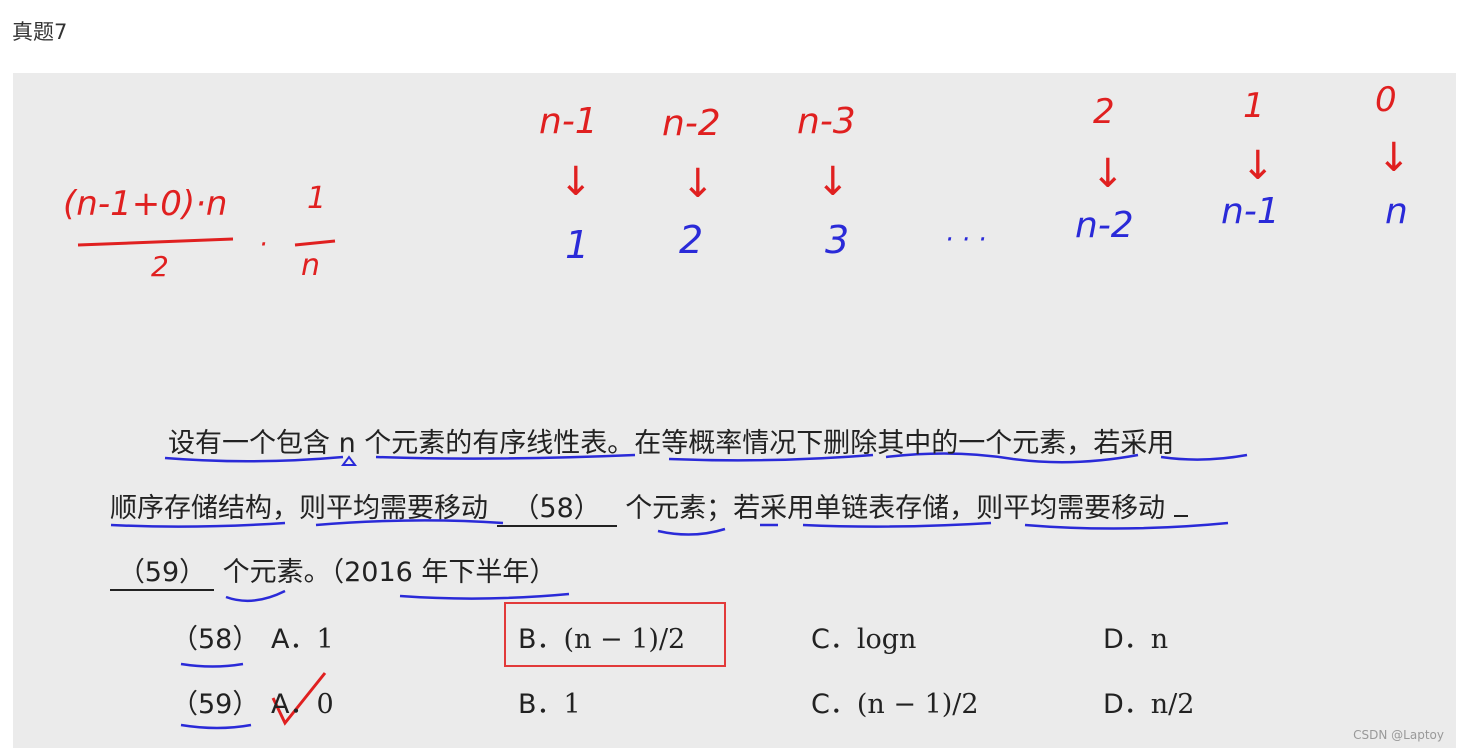 This screenshot has width=1463, height=748. I want to click on top-label-5: 1, so click(1254, 106).